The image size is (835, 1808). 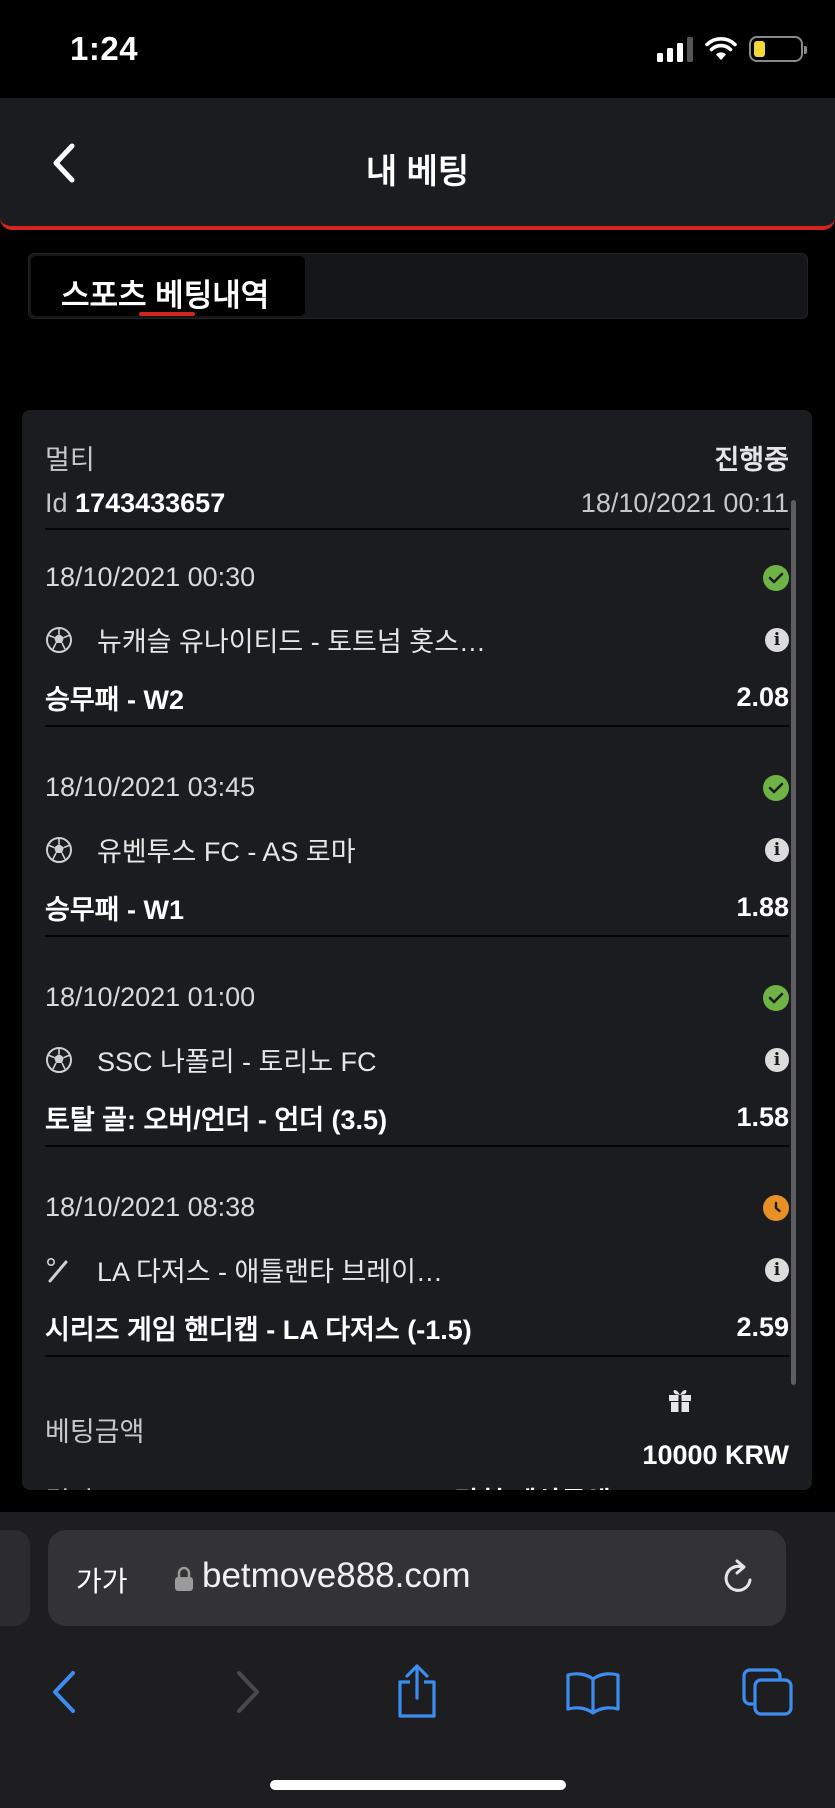 I want to click on status-bar: 1:24, so click(x=417, y=49).